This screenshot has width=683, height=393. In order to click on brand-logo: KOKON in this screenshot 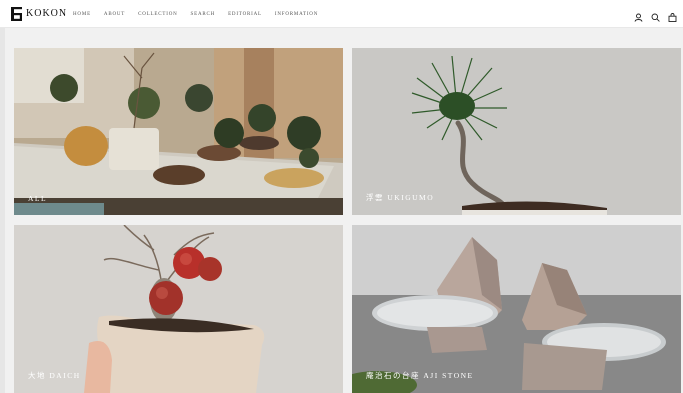, I will do `click(39, 14)`.